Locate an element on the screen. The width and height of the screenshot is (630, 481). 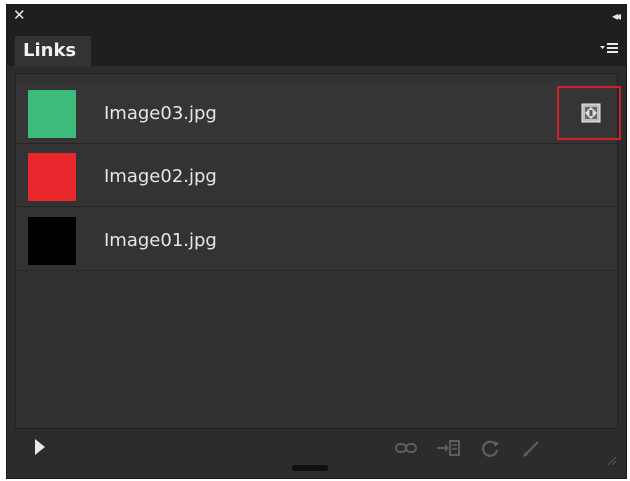
tab-links-label: Links is located at coordinates (50, 50).